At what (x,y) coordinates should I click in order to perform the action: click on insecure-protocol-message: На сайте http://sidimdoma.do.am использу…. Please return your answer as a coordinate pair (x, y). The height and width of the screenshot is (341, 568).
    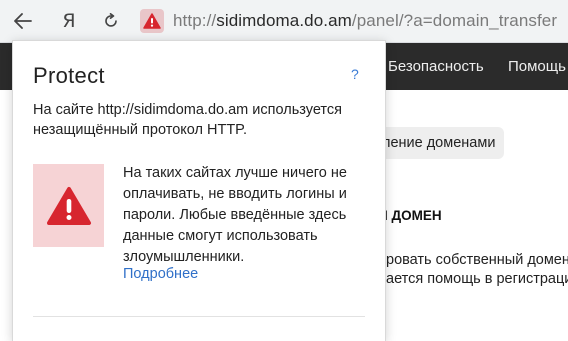
    Looking at the image, I should click on (187, 120).